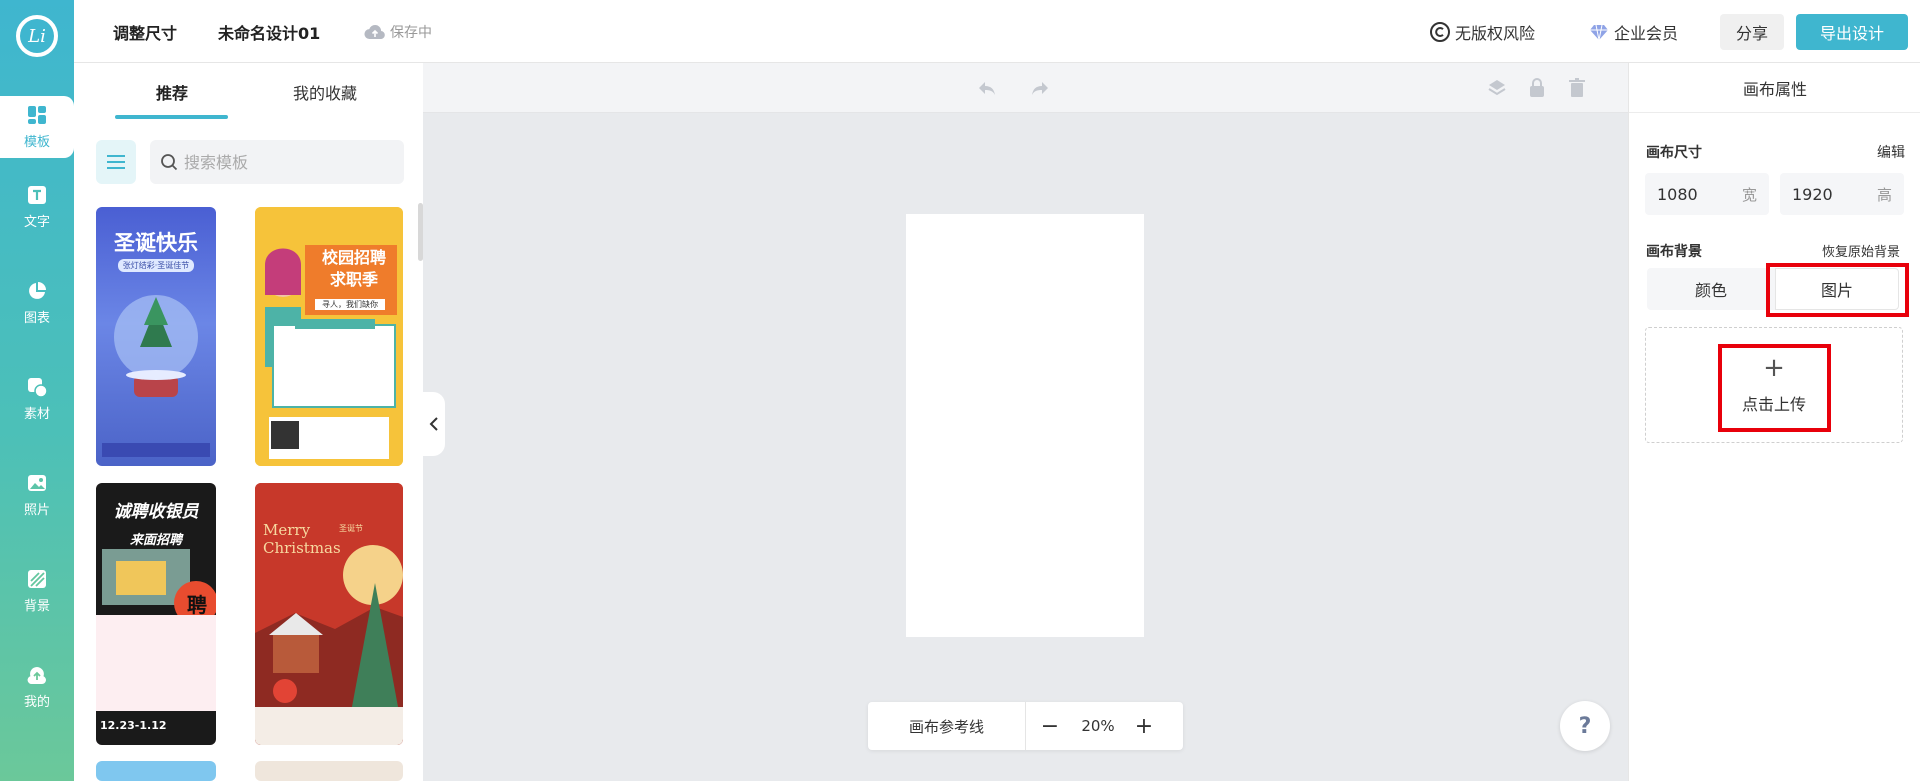  I want to click on copyright-label: 无版权风险, so click(1495, 33).